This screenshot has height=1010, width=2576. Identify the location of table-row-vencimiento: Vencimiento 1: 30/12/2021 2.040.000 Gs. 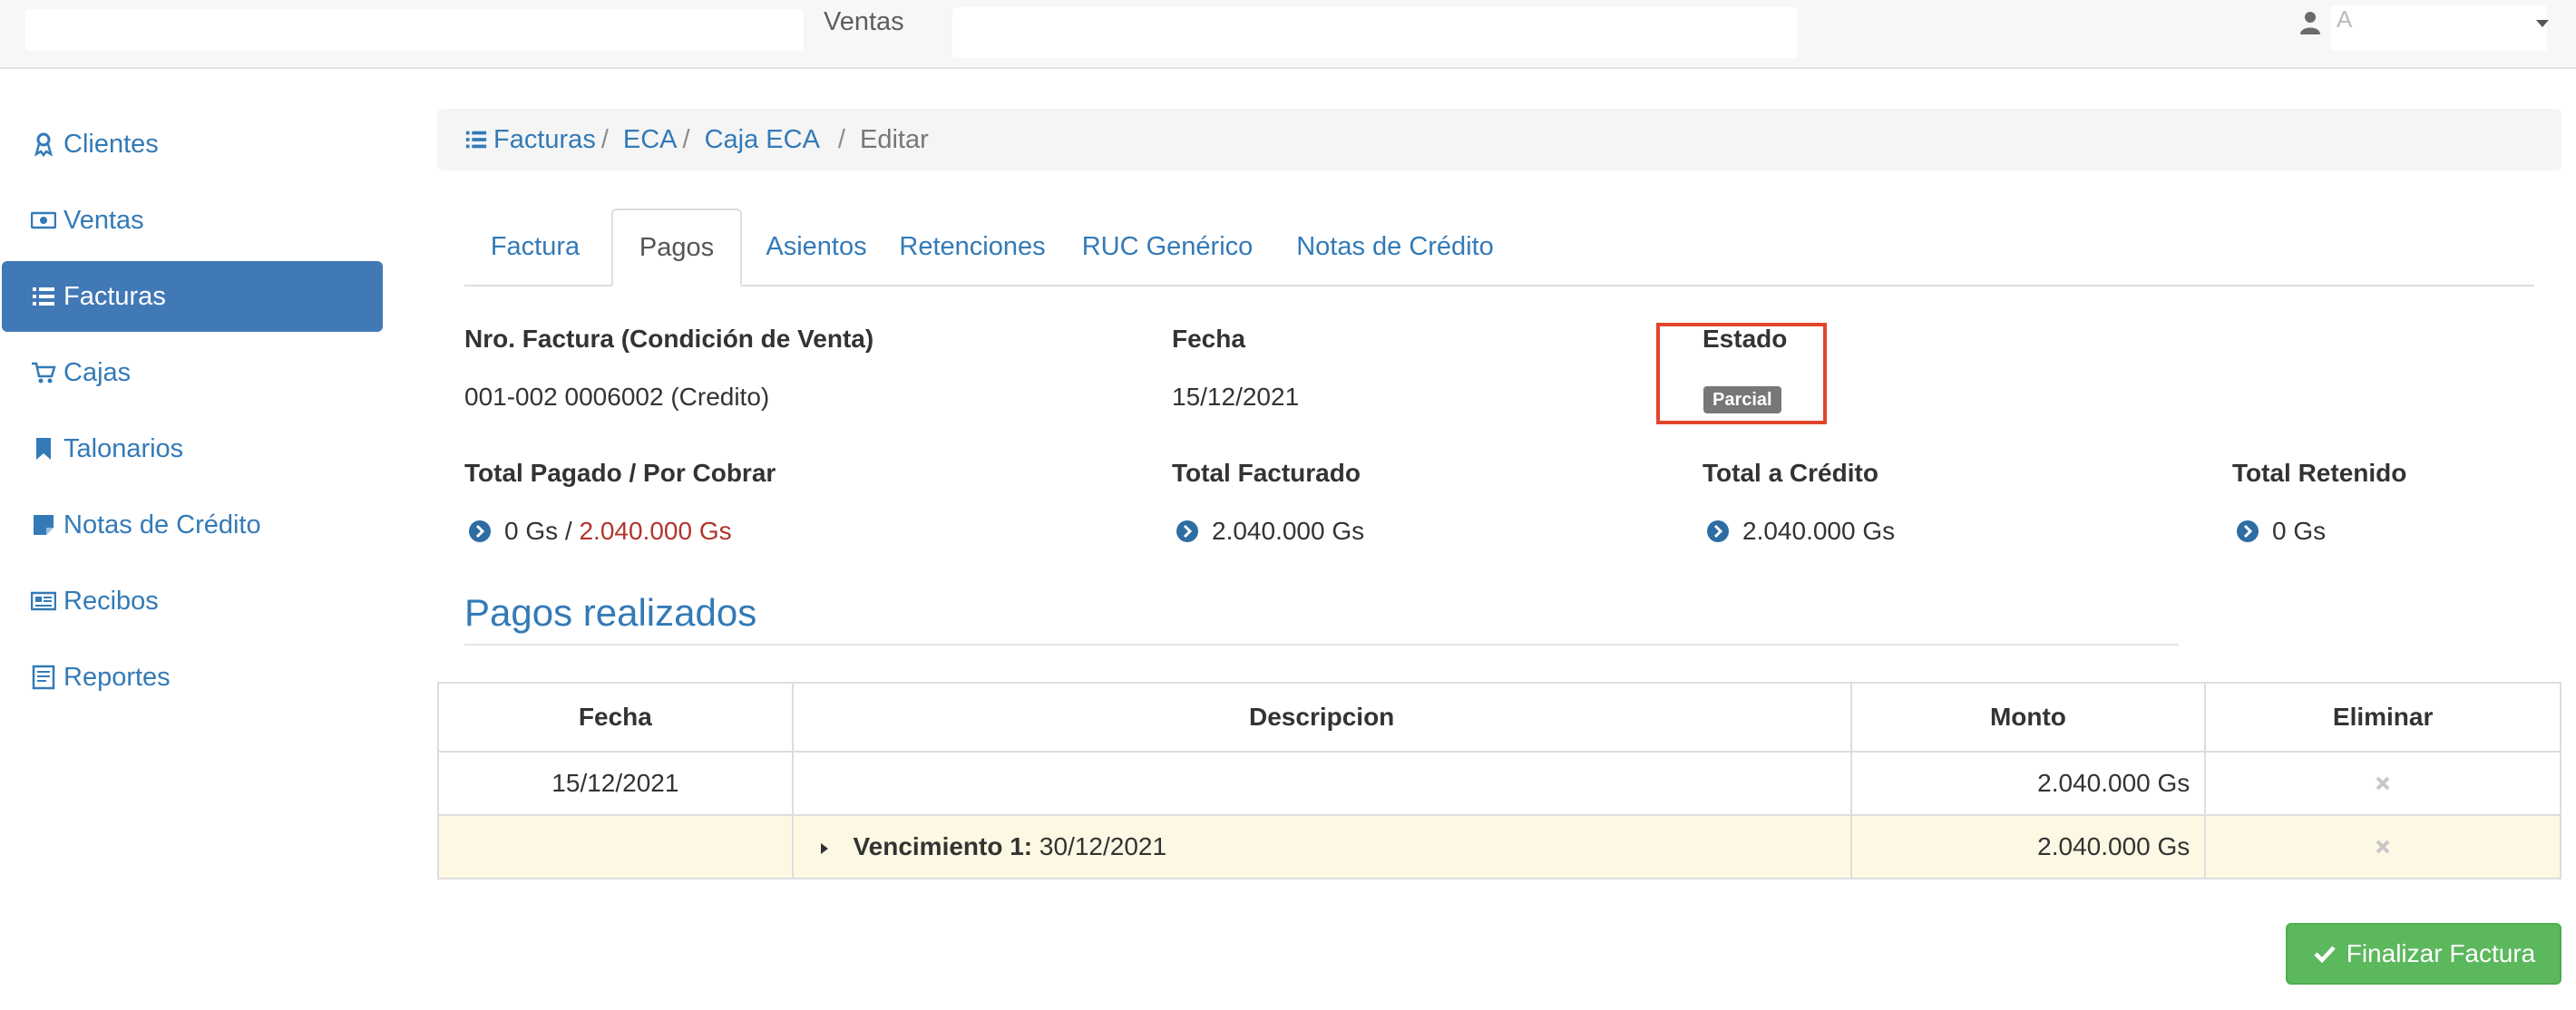
(1499, 847).